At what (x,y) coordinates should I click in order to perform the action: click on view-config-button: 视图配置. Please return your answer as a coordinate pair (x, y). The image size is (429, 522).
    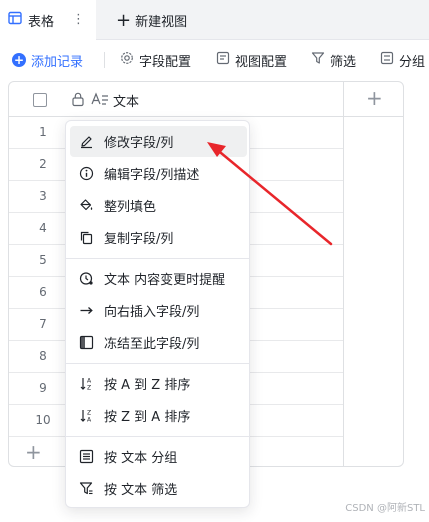
    Looking at the image, I should click on (251, 60).